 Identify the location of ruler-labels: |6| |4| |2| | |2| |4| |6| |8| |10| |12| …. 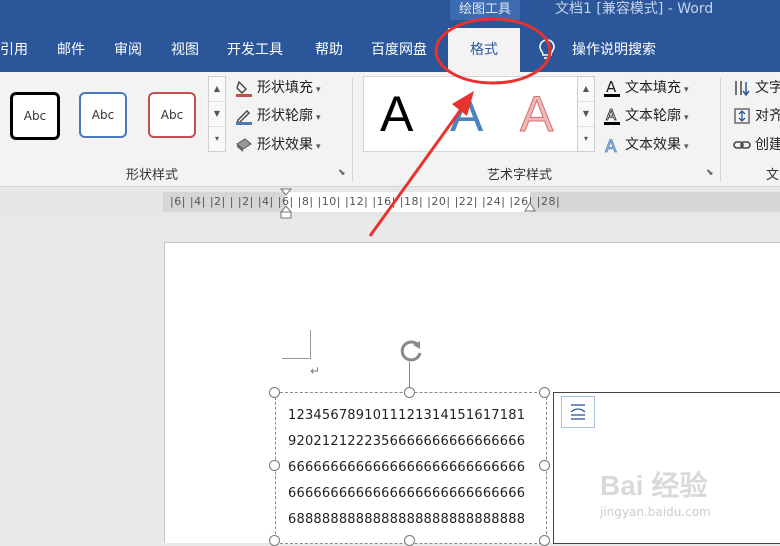
(365, 201).